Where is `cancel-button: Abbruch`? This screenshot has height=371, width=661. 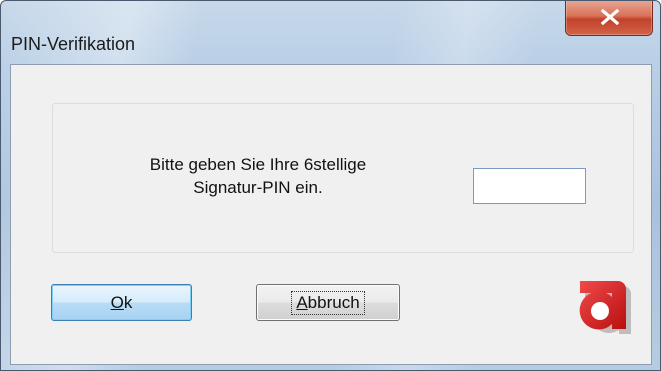 cancel-button: Abbruch is located at coordinates (328, 302).